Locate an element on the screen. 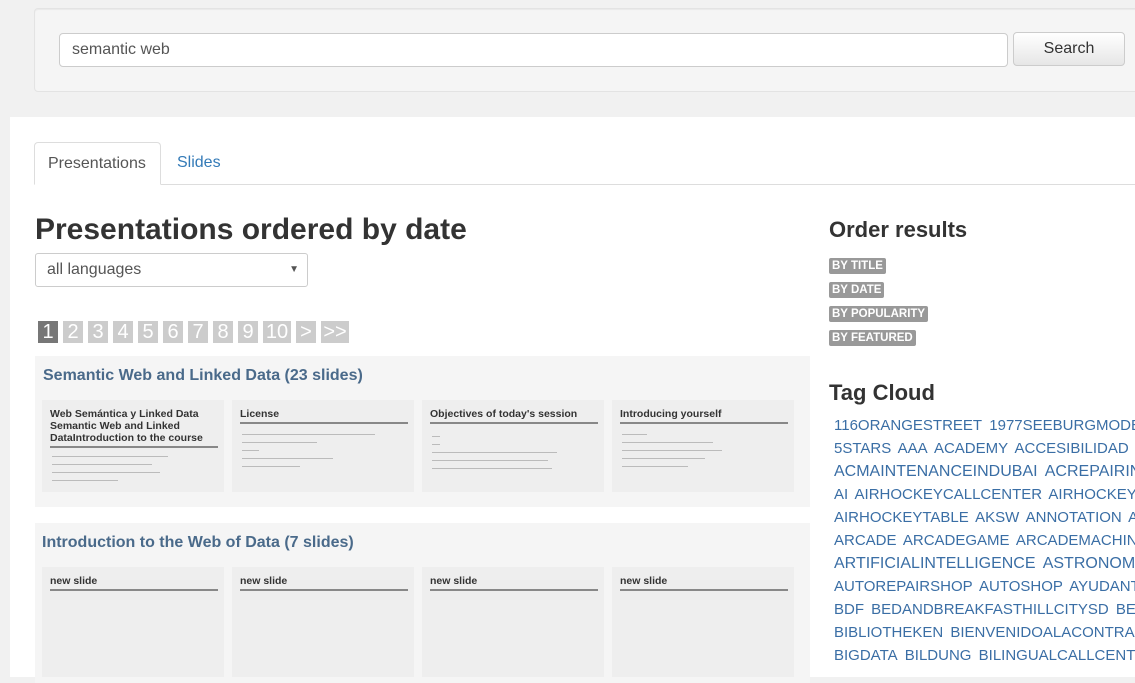  tag-link: 116ORANGESTREET is located at coordinates (908, 425).